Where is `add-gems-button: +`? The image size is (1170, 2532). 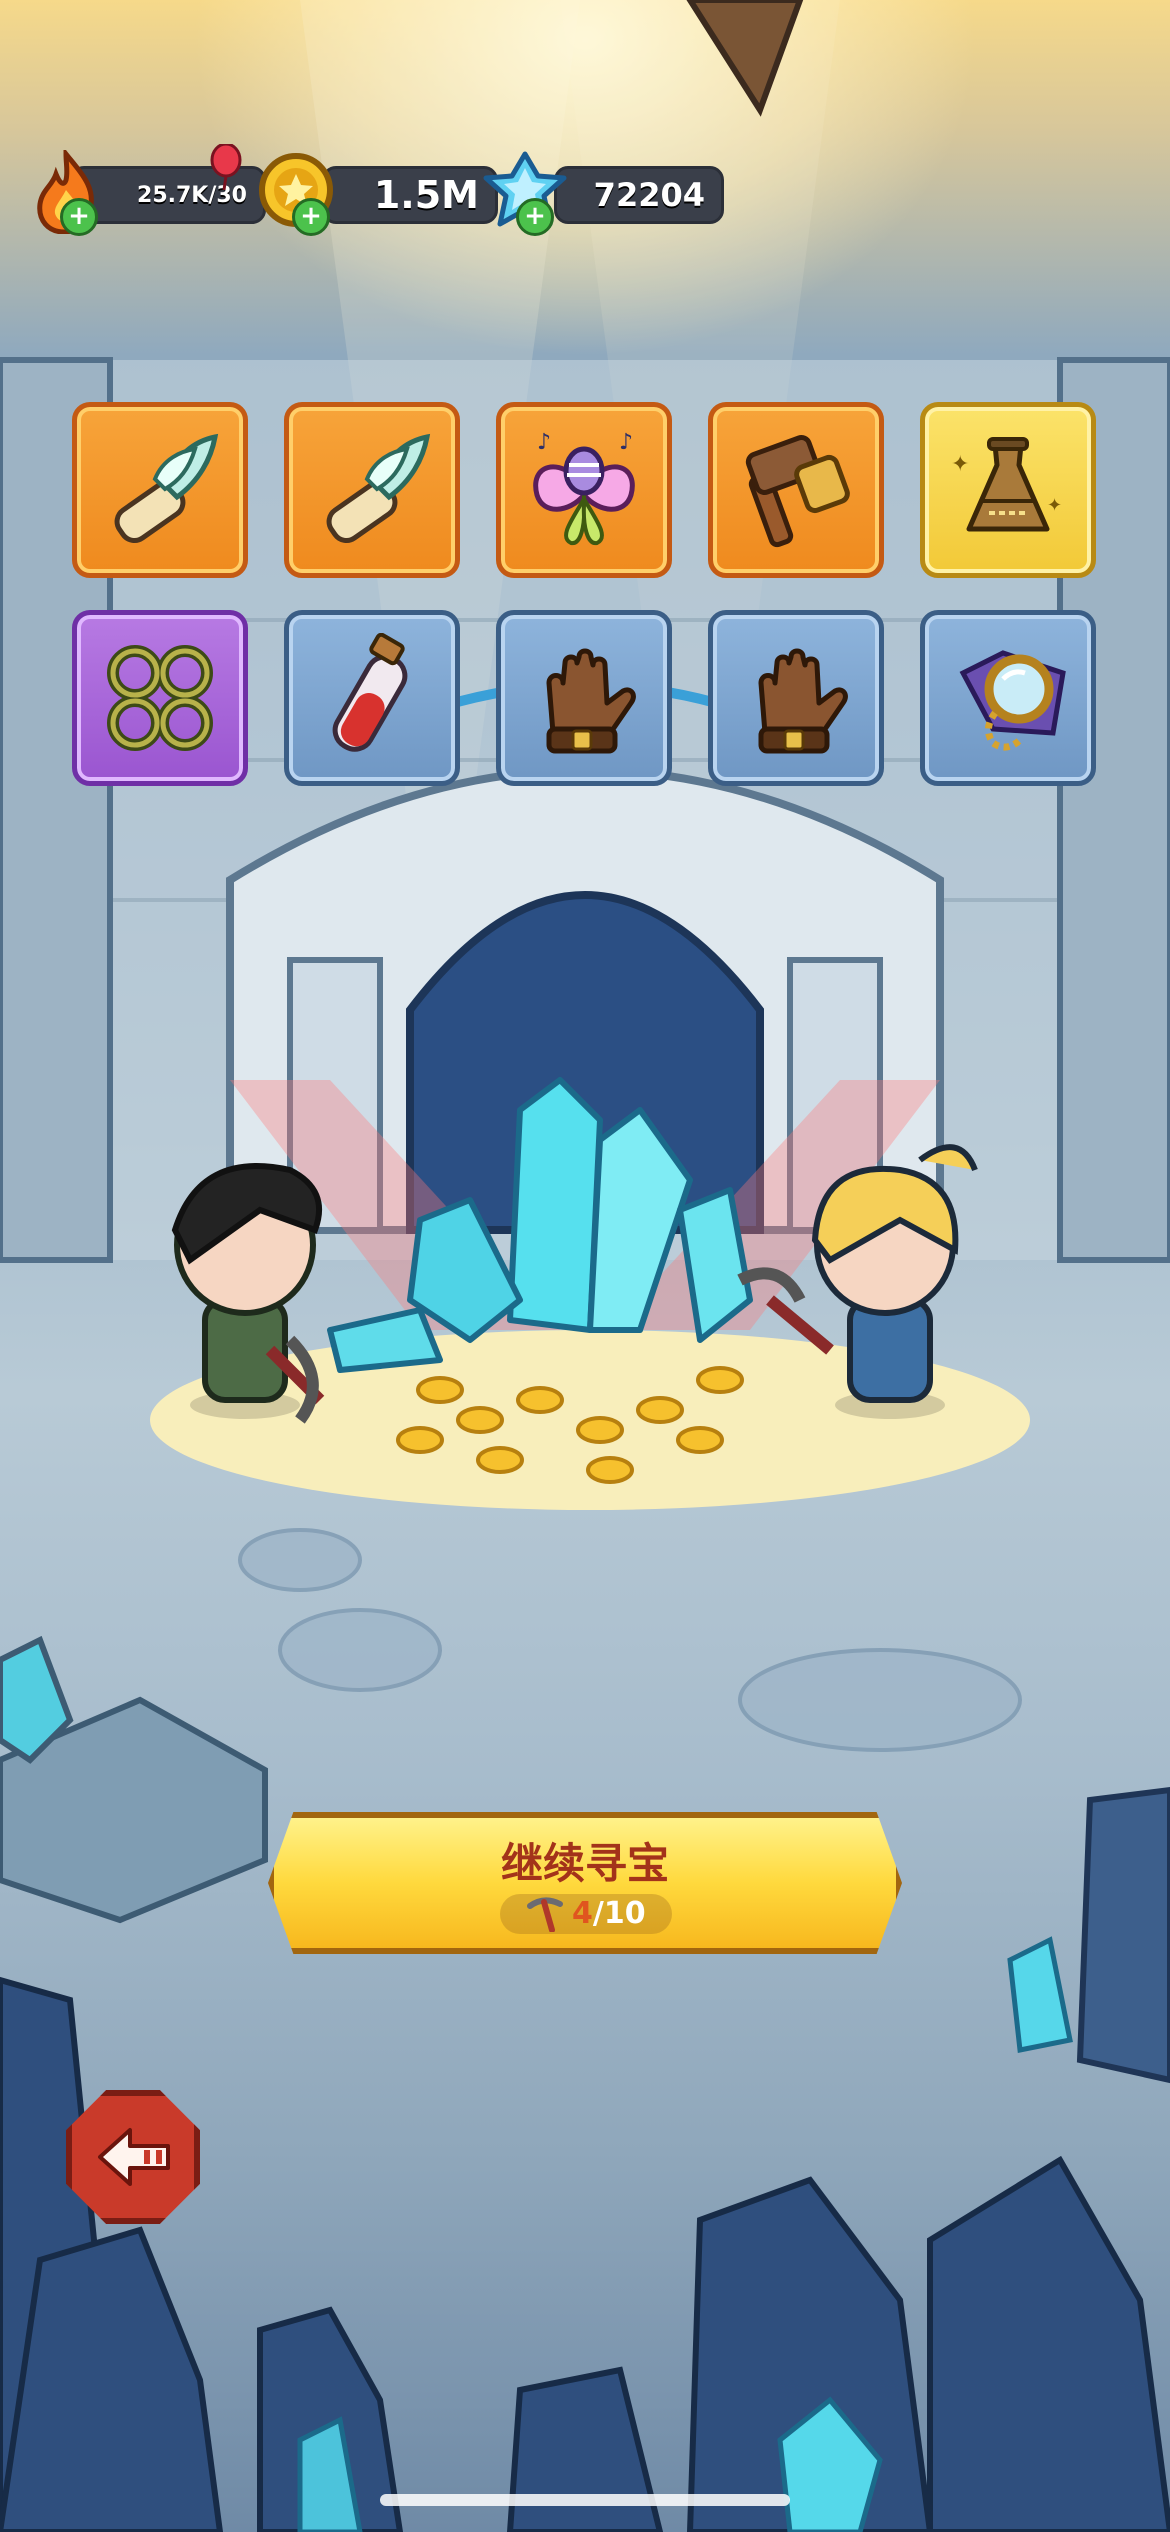
add-gems-button: + is located at coordinates (535, 217).